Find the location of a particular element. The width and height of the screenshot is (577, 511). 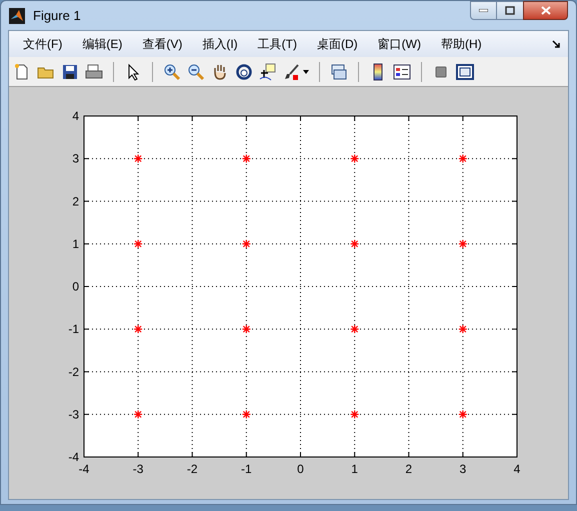

close-icon is located at coordinates (545, 10).